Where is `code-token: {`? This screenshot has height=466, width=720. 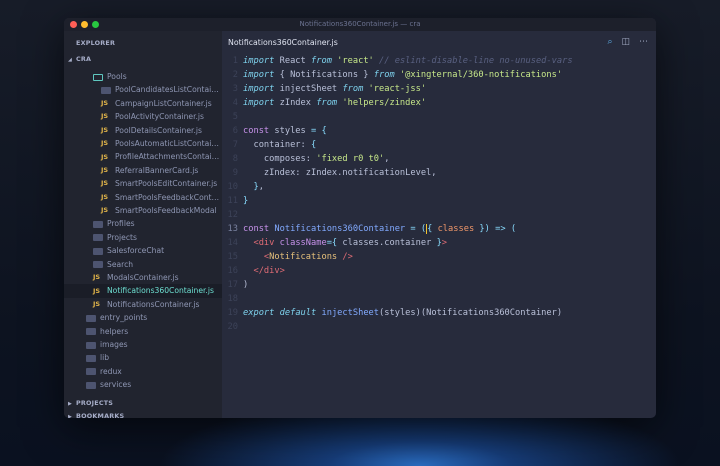 code-token: { is located at coordinates (314, 145).